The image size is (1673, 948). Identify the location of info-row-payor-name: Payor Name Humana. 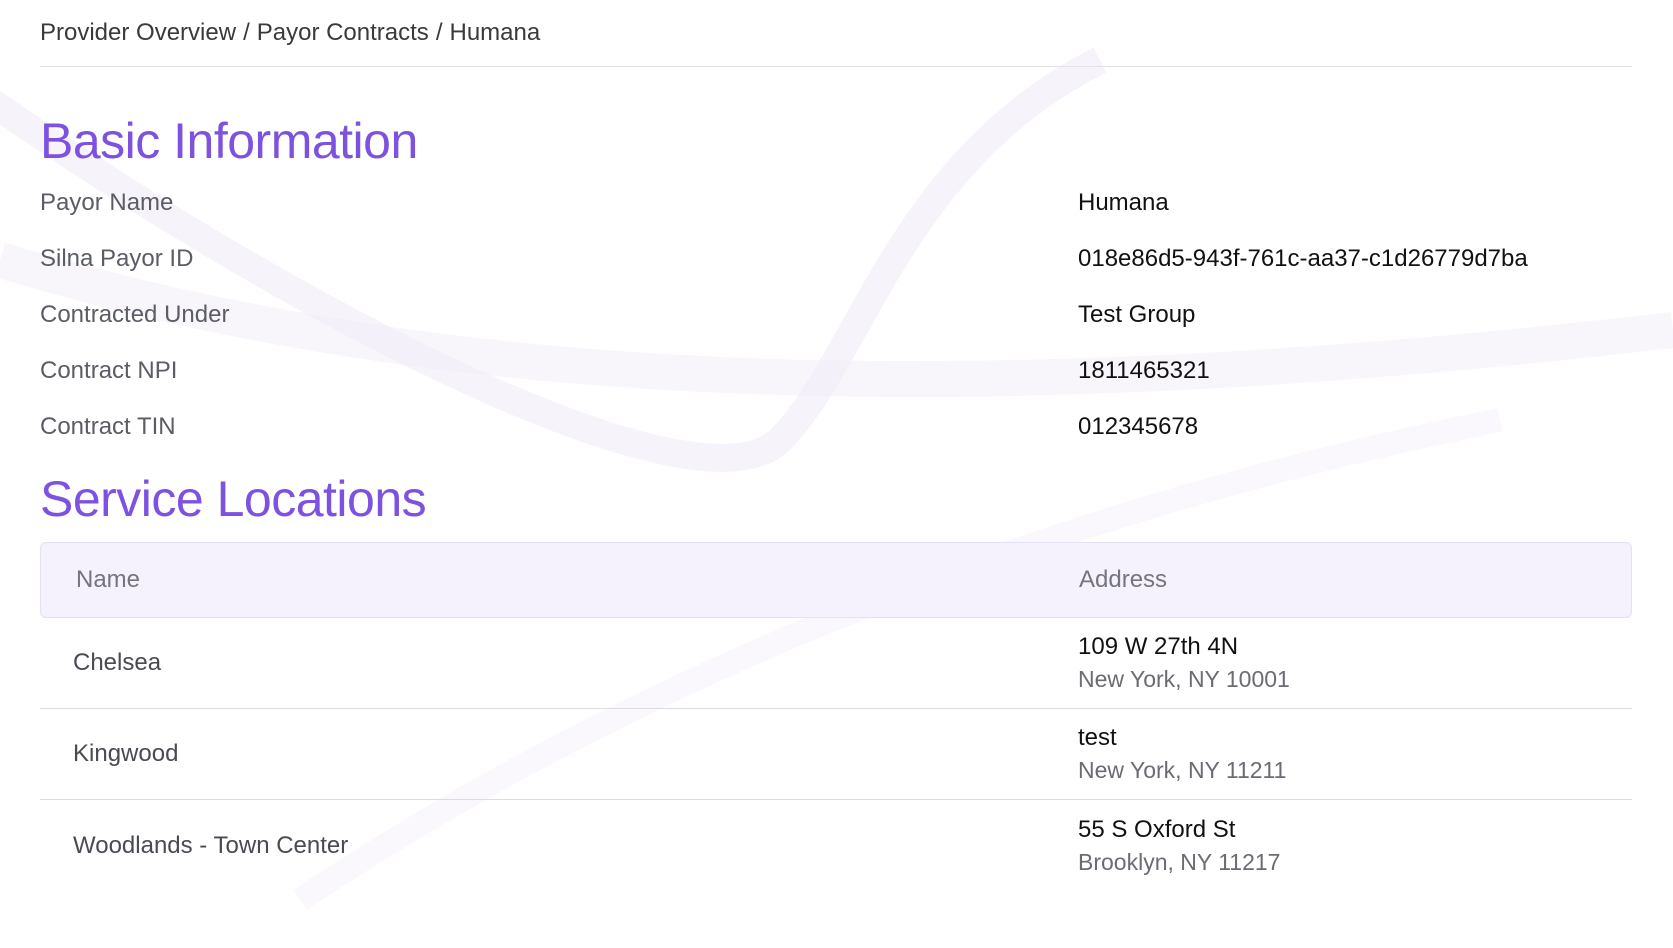
(836, 203).